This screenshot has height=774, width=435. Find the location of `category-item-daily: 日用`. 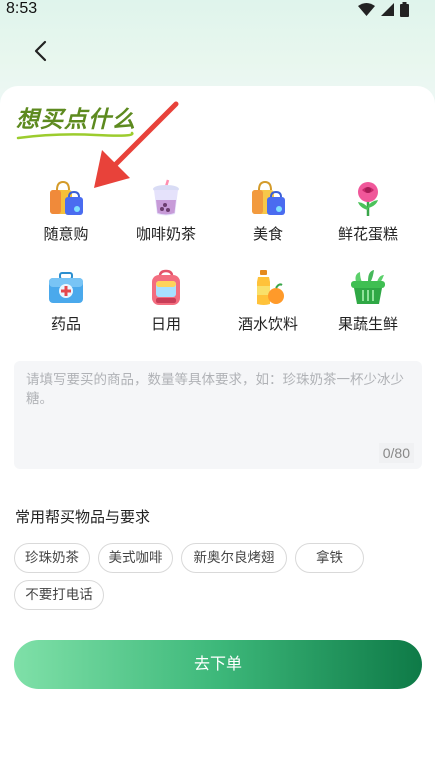

category-item-daily: 日用 is located at coordinates (166, 302).